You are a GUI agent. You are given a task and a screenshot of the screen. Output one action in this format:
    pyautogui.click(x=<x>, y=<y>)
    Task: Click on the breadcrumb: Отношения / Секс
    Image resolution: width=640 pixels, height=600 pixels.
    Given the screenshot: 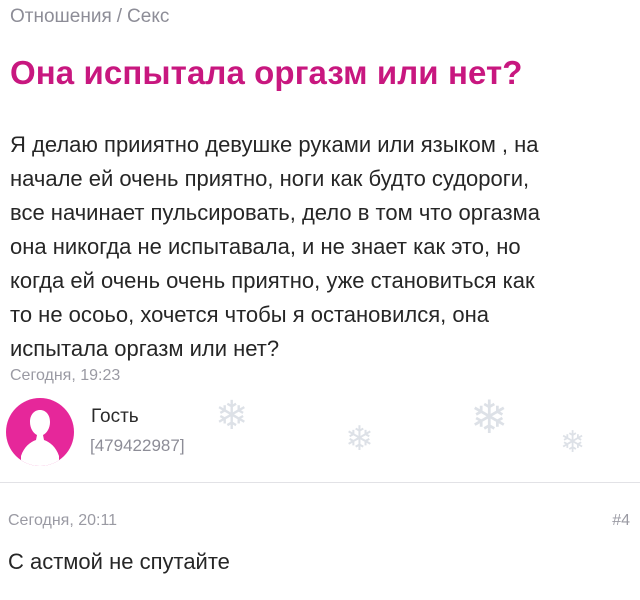 What is the action you would take?
    pyautogui.click(x=89, y=17)
    